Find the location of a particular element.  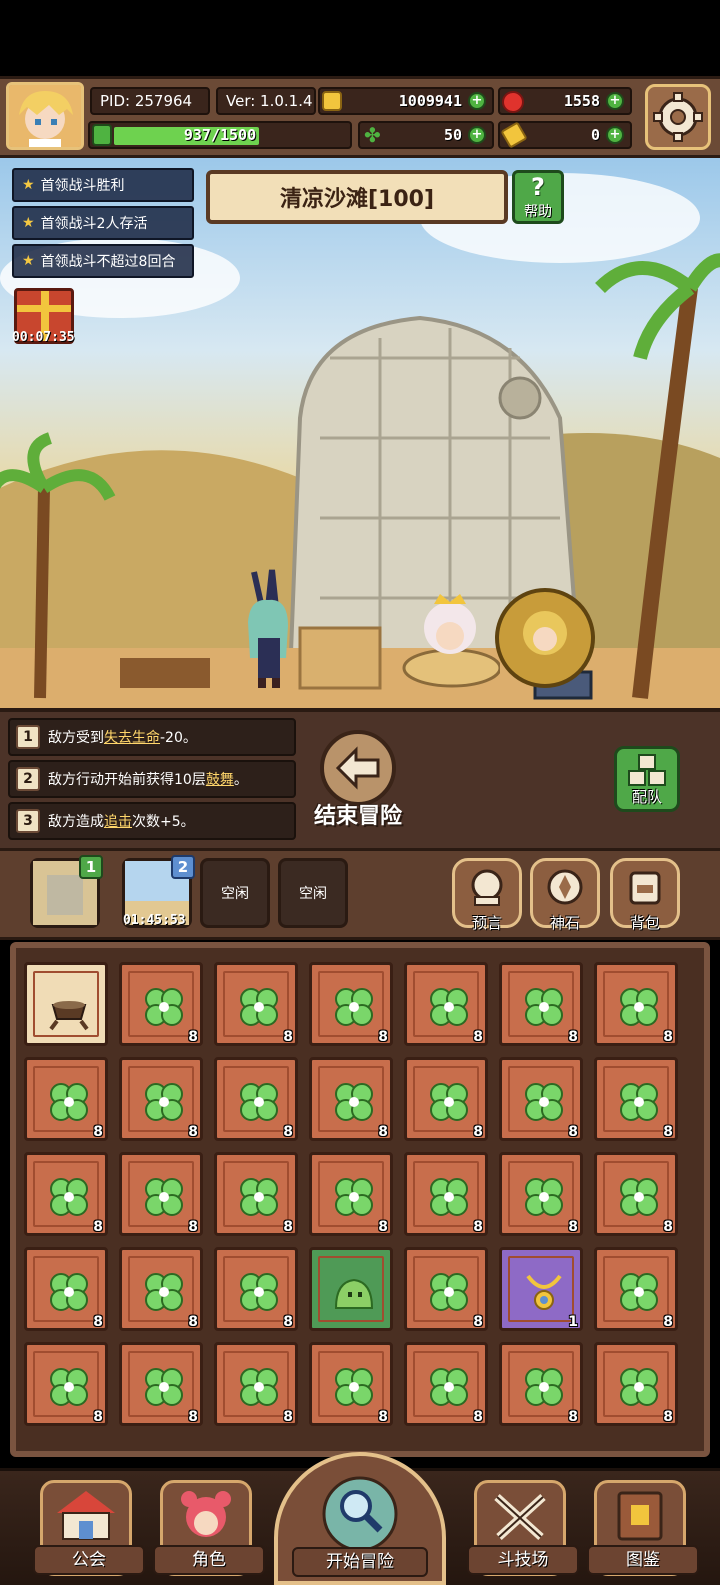

help-label: 帮助 is located at coordinates (538, 212).